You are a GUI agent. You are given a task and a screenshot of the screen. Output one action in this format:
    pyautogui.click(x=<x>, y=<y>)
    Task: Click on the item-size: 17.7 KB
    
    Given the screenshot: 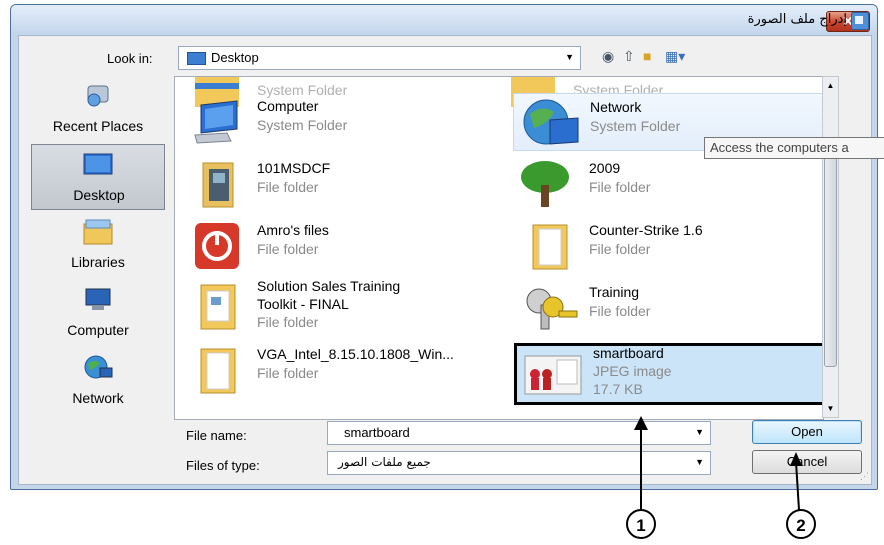 What is the action you would take?
    pyautogui.click(x=618, y=389)
    